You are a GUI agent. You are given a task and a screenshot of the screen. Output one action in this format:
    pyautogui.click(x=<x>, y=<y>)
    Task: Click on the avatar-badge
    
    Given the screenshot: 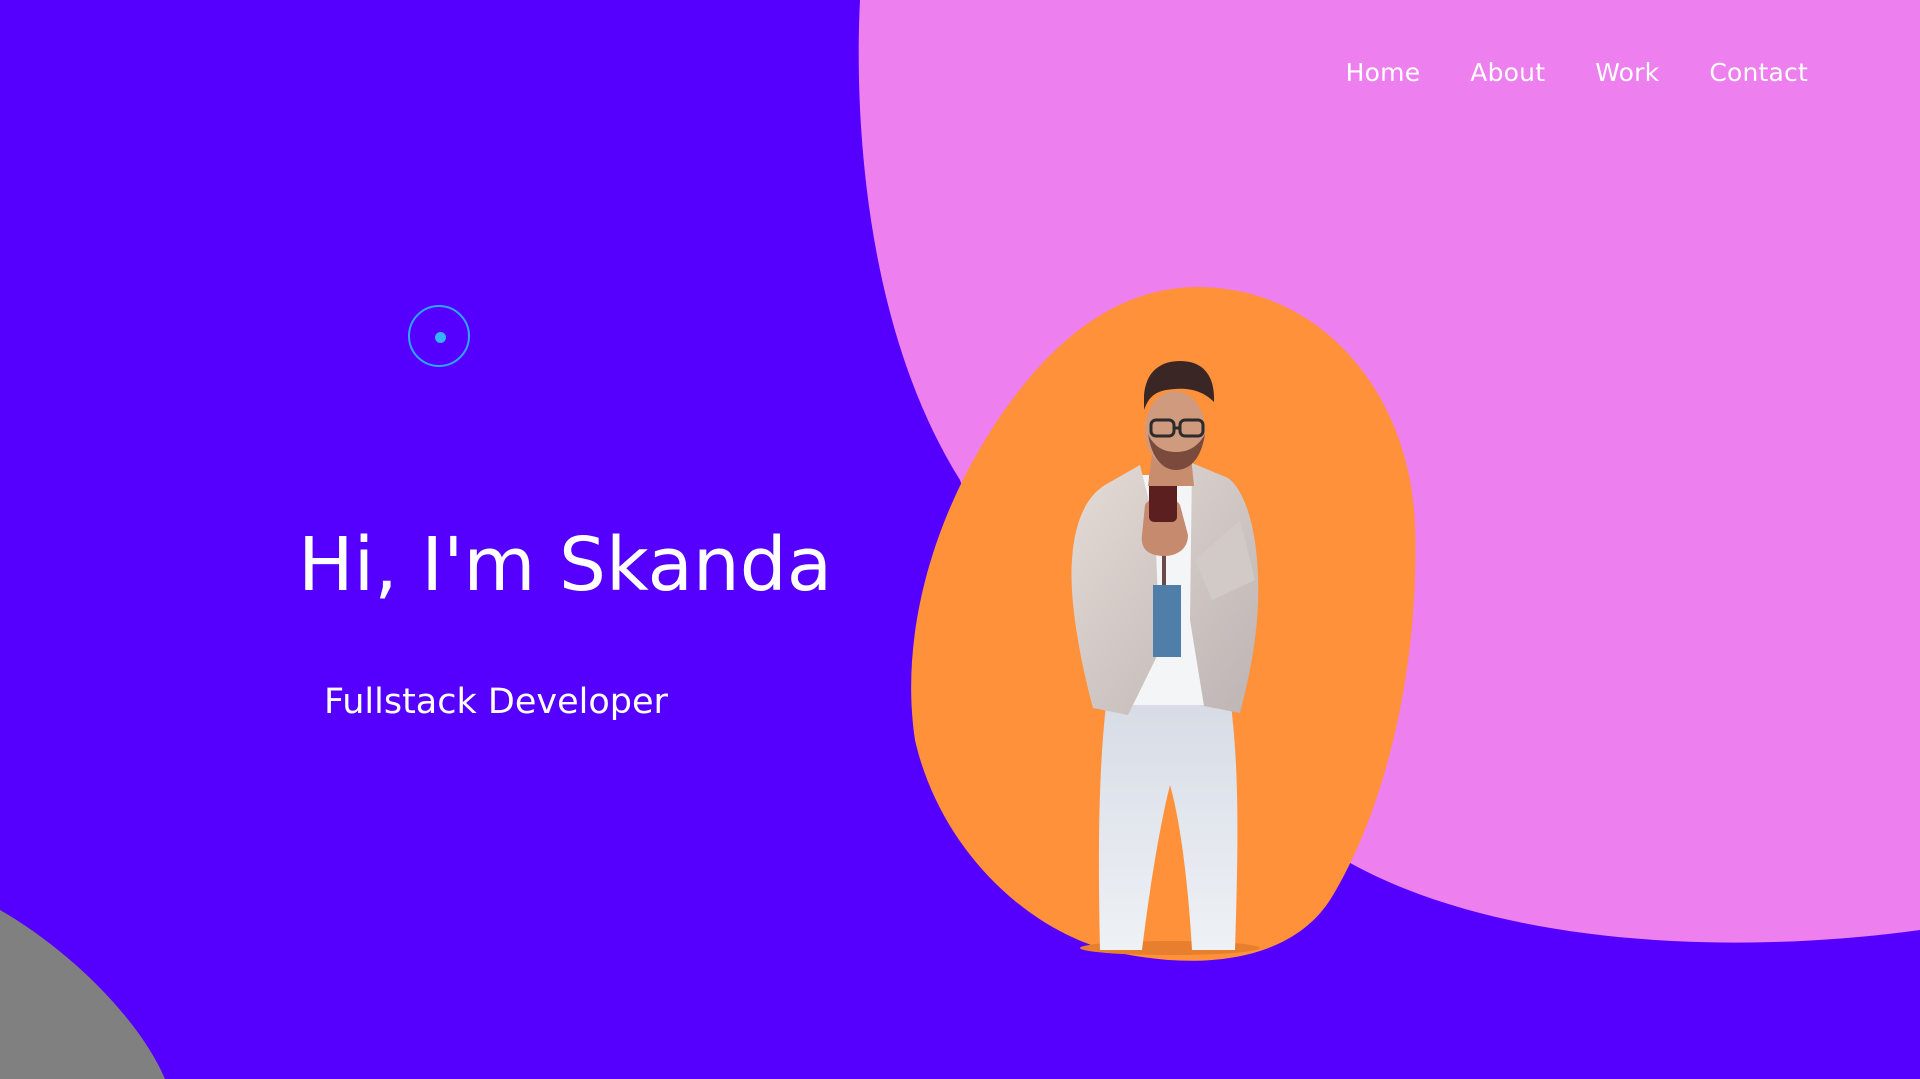 What is the action you would take?
    pyautogui.click(x=1167, y=621)
    